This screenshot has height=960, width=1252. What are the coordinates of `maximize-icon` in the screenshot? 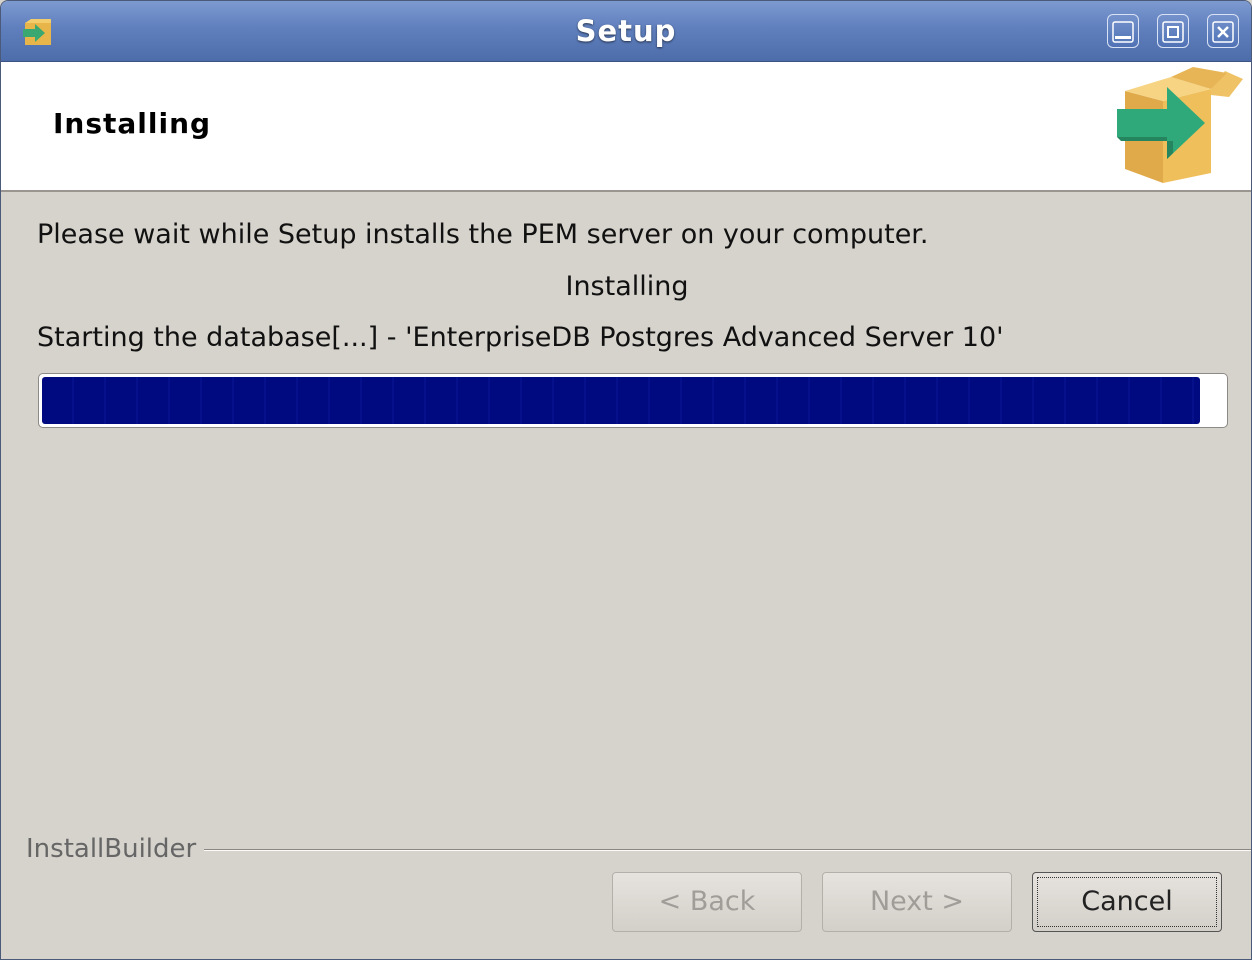 It's located at (1173, 32).